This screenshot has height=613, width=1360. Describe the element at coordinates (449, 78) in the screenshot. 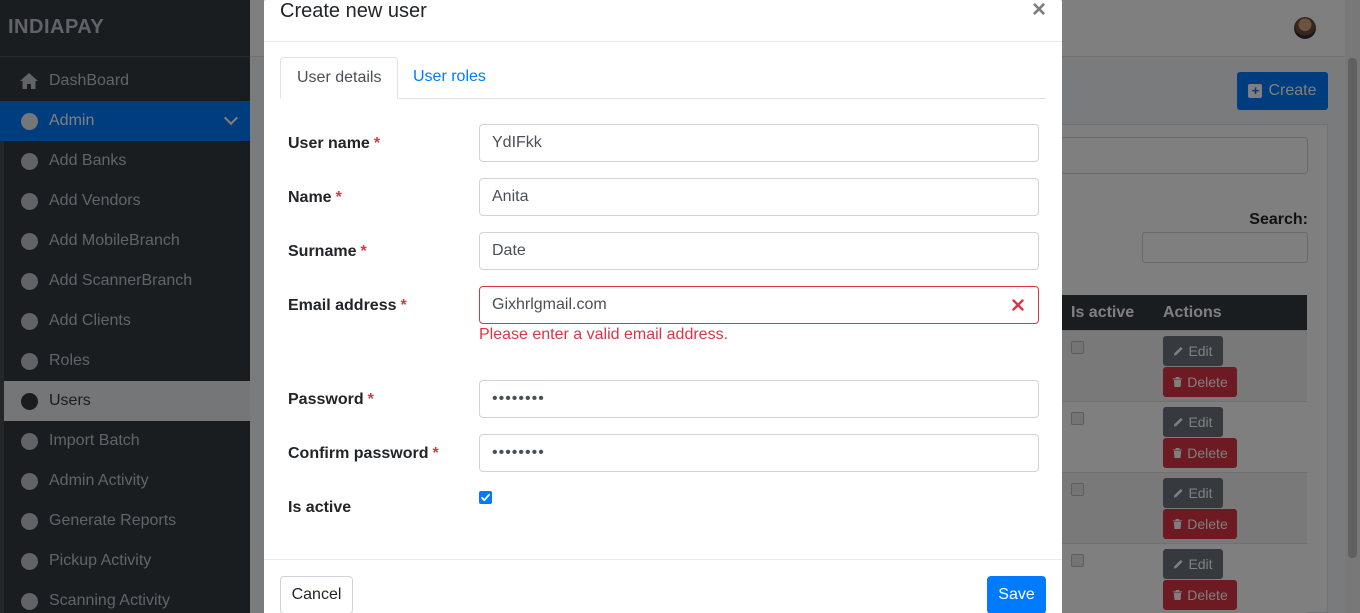

I see `tab-user-roles: User roles` at that location.